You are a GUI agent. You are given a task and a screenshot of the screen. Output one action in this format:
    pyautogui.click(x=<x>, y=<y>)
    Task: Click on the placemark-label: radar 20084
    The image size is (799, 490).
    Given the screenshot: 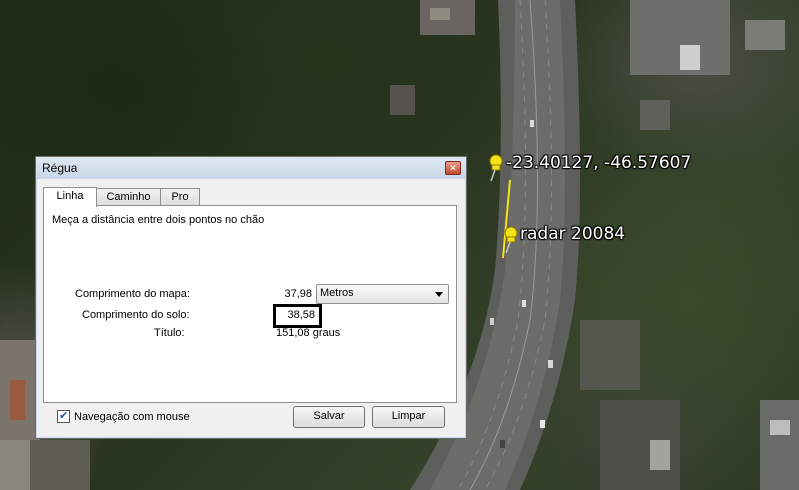 What is the action you would take?
    pyautogui.click(x=572, y=234)
    